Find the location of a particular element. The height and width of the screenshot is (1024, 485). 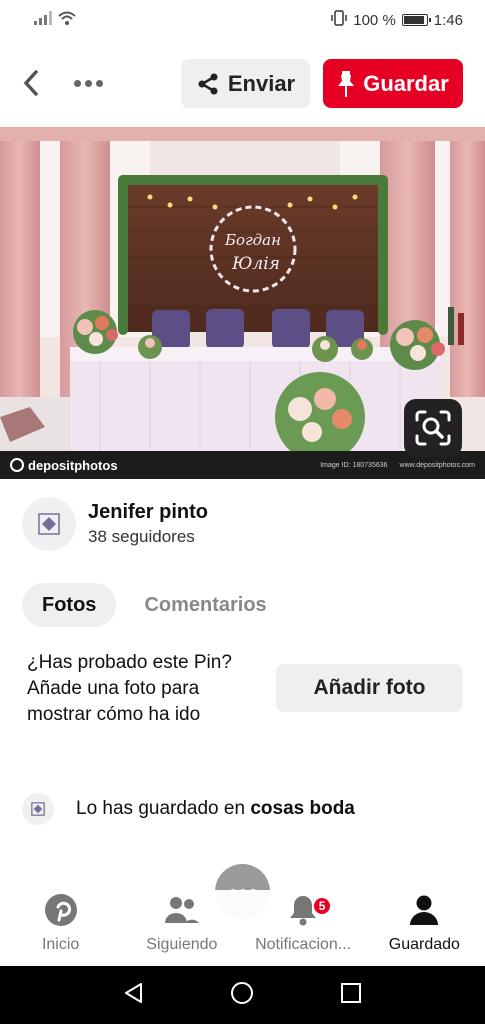

avatar-logo-icon is located at coordinates (49, 524).